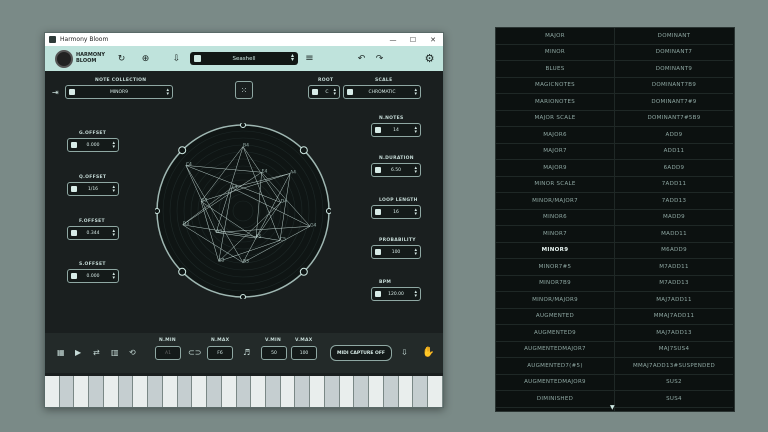 This screenshot has width=768, height=432. What do you see at coordinates (555, 284) in the screenshot?
I see `chord-list-item: MINOR7B9` at bounding box center [555, 284].